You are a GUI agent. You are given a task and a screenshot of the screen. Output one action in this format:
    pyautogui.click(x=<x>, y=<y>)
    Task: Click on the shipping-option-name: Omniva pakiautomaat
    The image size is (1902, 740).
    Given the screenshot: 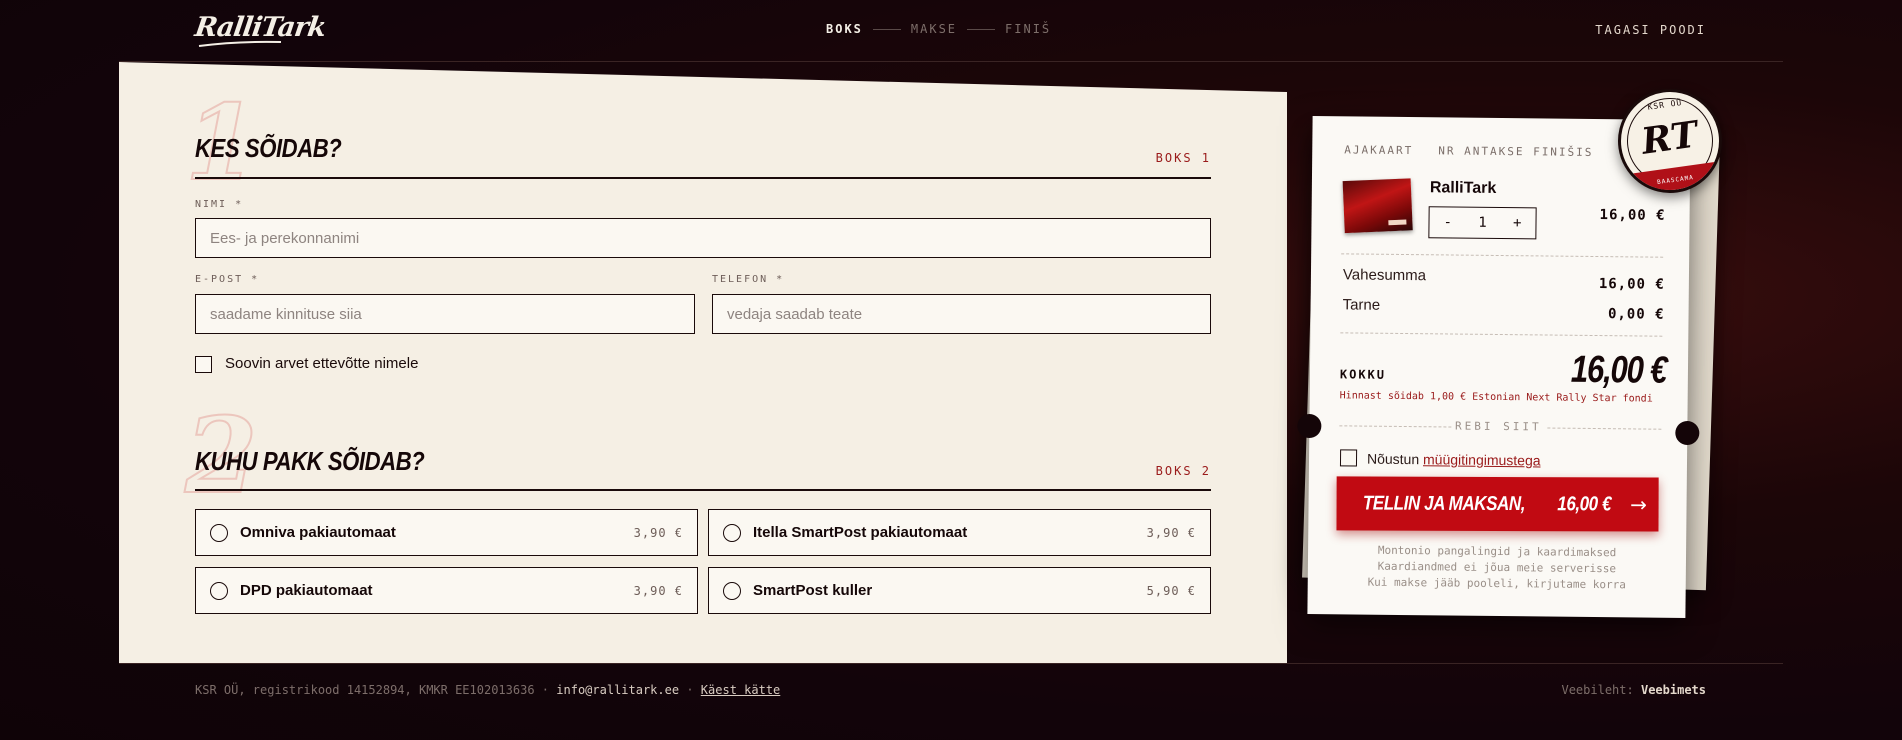 What is the action you would take?
    pyautogui.click(x=318, y=532)
    